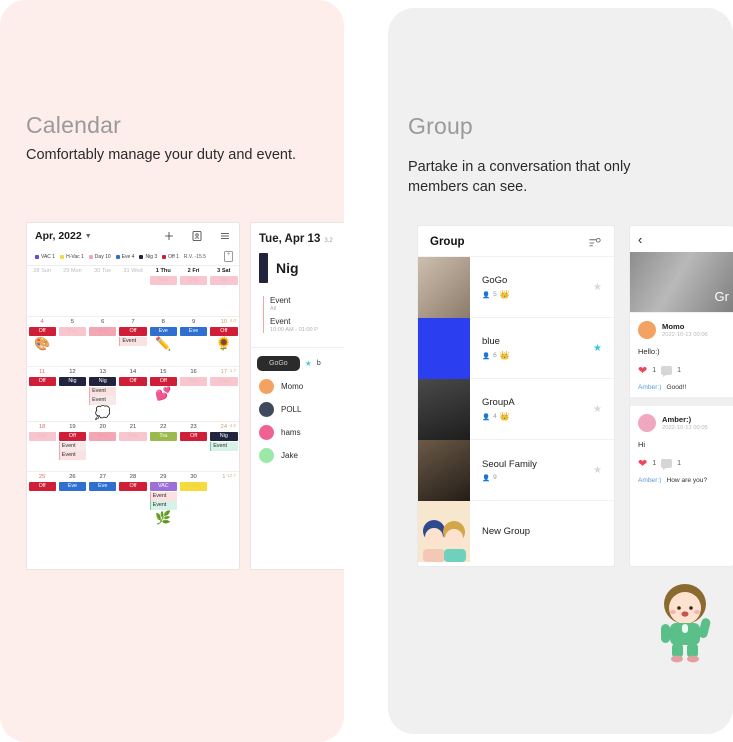 The width and height of the screenshot is (733, 742). What do you see at coordinates (225, 236) in the screenshot?
I see `menu-icon` at bounding box center [225, 236].